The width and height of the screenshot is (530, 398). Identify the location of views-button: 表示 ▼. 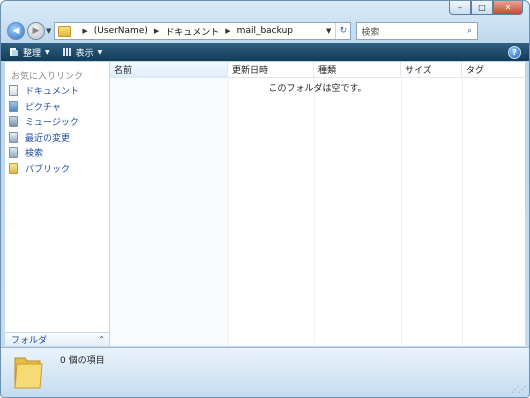
(82, 52).